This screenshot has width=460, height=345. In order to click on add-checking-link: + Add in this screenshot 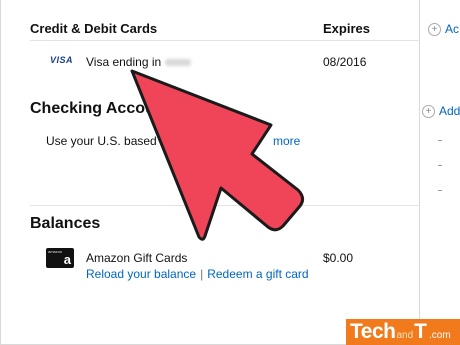, I will do `click(441, 111)`.